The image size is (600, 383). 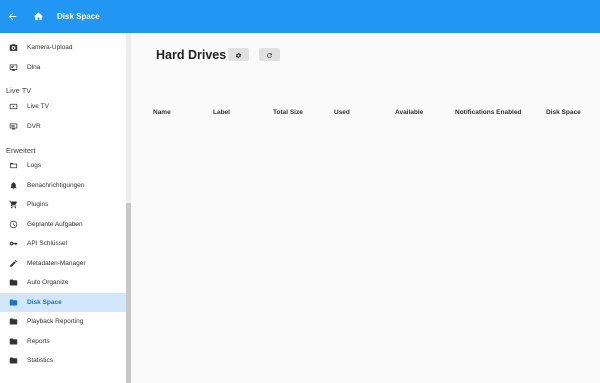 I want to click on sidebar-item-label: Statistics, so click(x=40, y=360).